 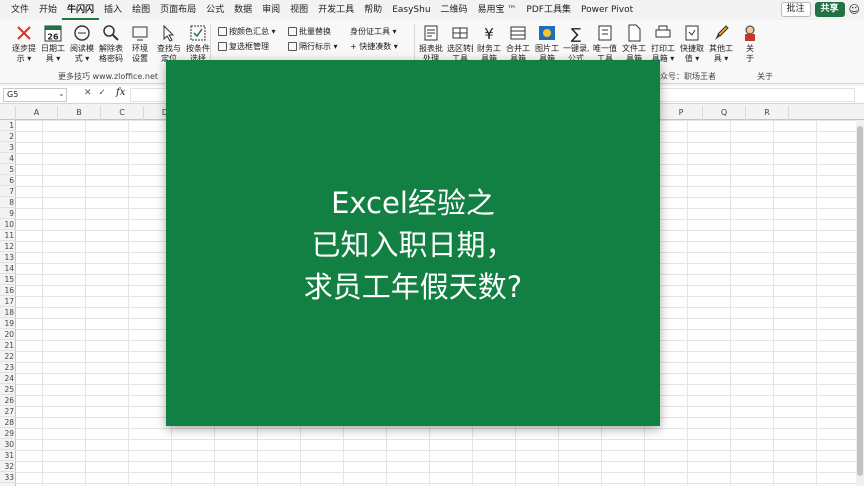 What do you see at coordinates (141, 10) in the screenshot?
I see `tab-4: 绘图` at bounding box center [141, 10].